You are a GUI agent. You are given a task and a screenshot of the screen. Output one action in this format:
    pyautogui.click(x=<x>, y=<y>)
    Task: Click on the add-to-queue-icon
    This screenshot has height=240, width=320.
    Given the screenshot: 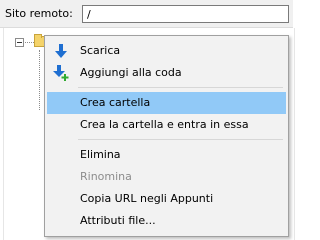 What is the action you would take?
    pyautogui.click(x=61, y=73)
    